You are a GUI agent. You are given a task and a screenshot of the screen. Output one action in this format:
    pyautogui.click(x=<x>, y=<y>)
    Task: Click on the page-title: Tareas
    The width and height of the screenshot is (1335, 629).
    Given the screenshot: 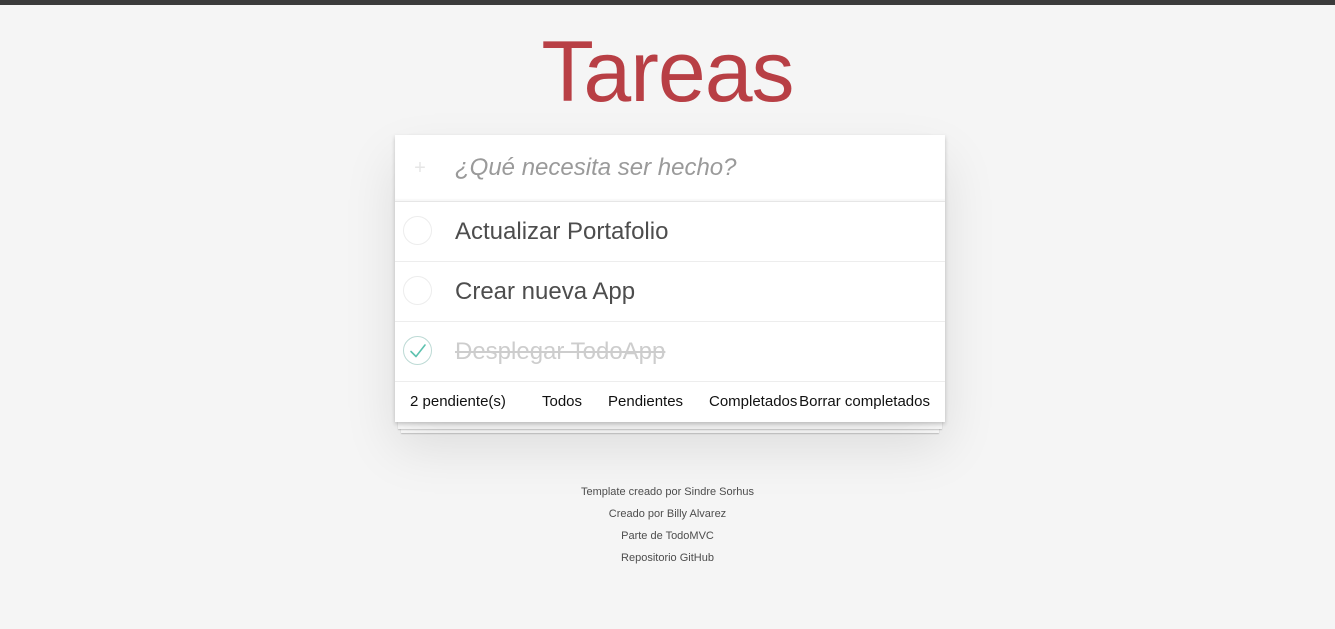 What is the action you would take?
    pyautogui.click(x=667, y=72)
    